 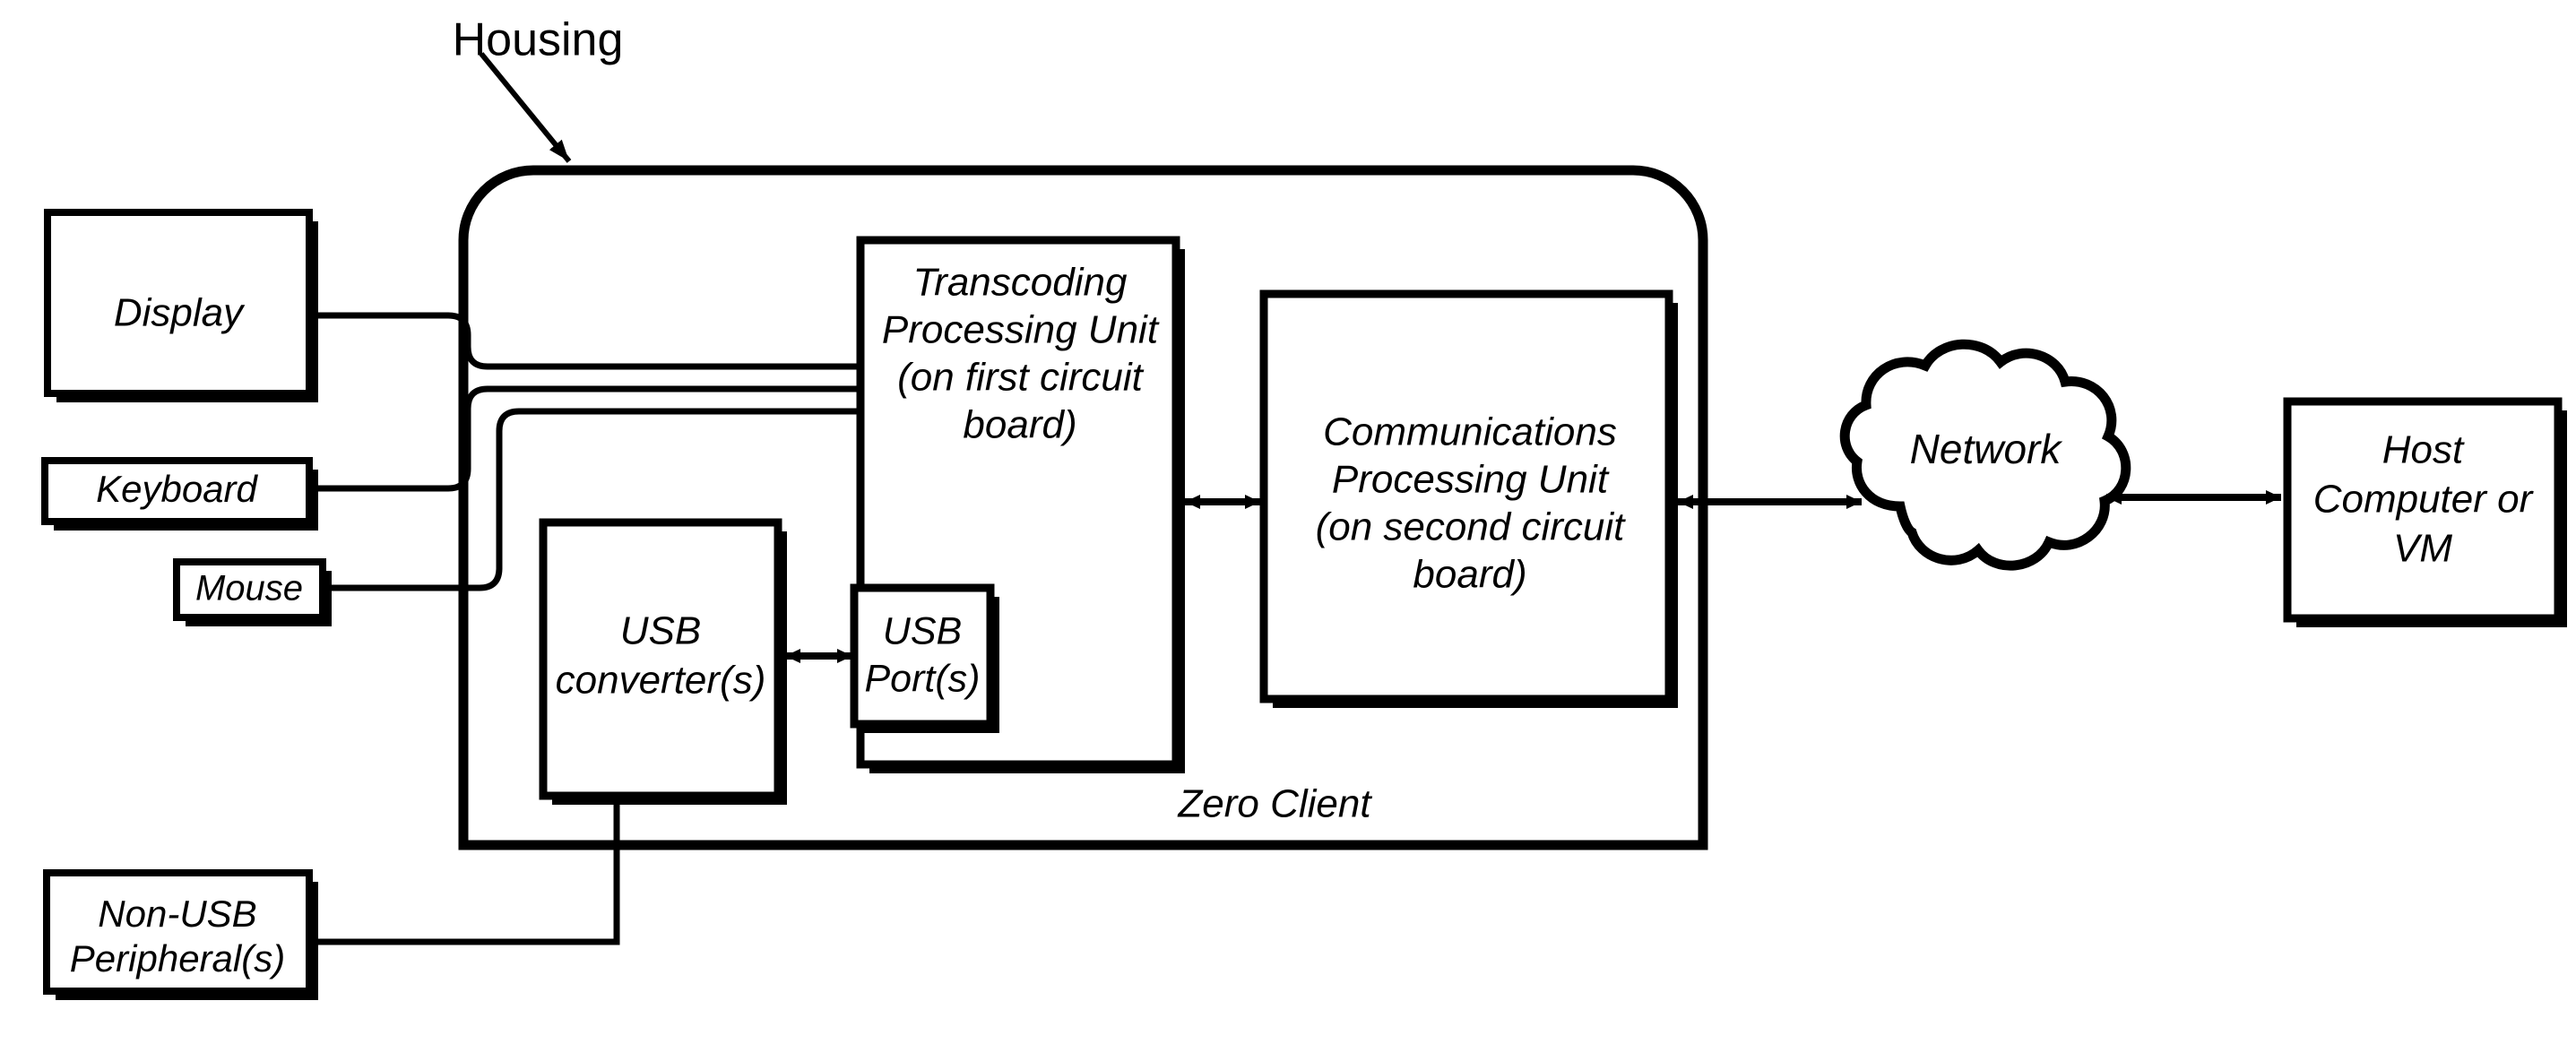 What do you see at coordinates (589, 341) in the screenshot?
I see `wire-display-to-tpu` at bounding box center [589, 341].